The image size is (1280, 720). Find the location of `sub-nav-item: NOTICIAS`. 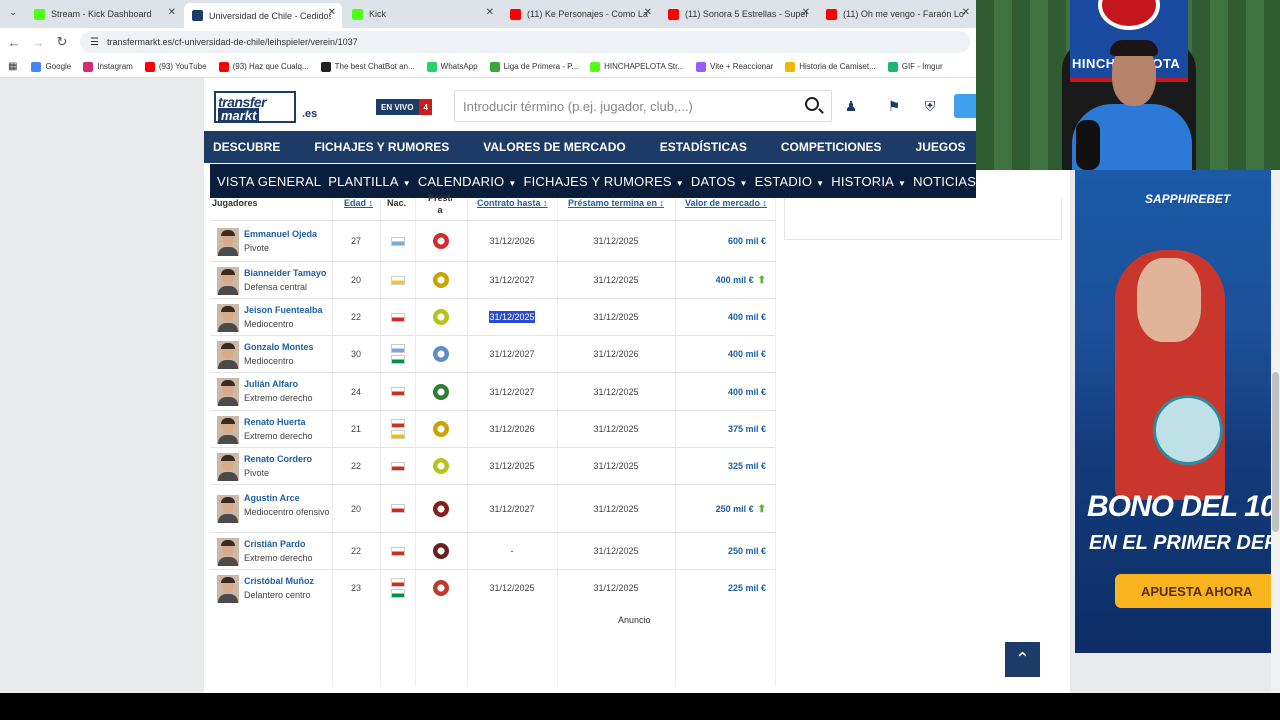

sub-nav-item: NOTICIAS is located at coordinates (944, 181).